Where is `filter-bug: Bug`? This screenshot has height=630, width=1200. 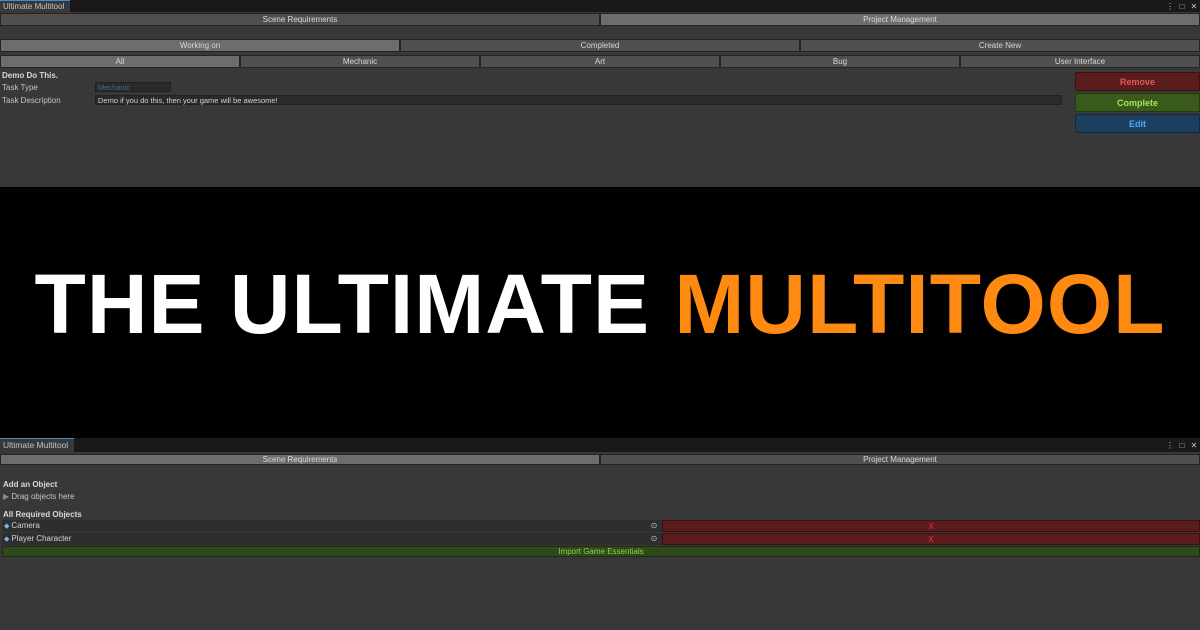
filter-bug: Bug is located at coordinates (840, 61).